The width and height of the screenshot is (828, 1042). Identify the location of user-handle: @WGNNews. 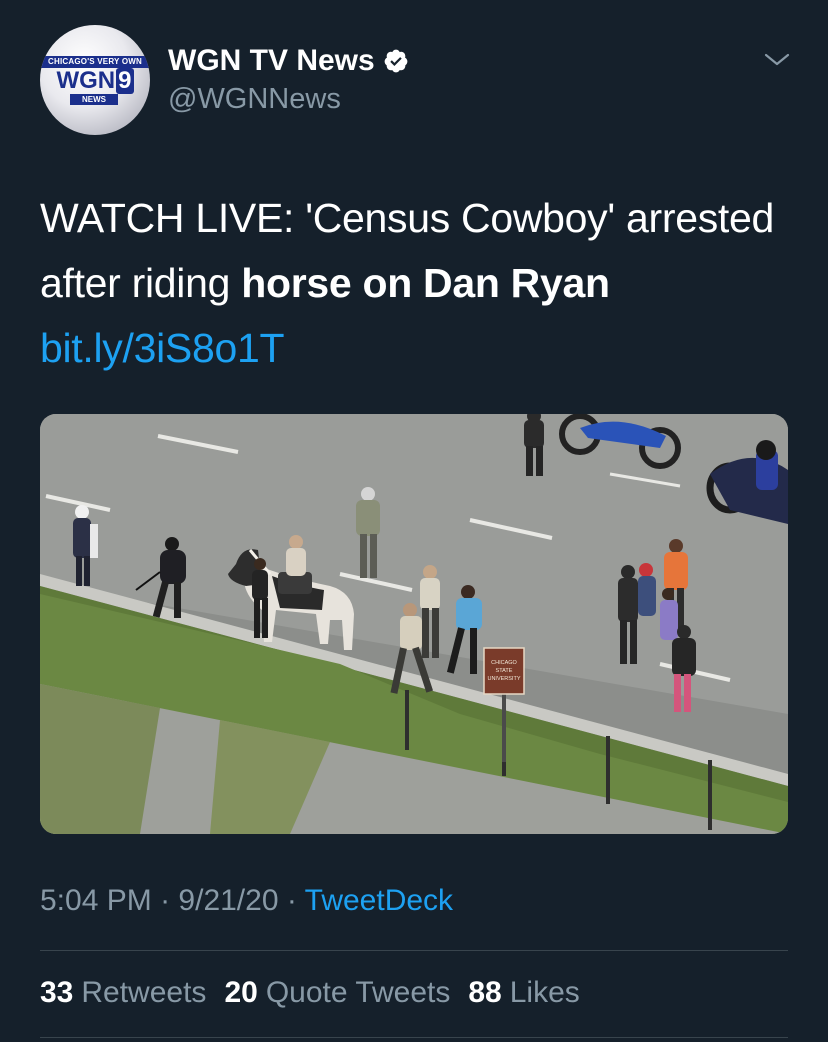
(254, 99).